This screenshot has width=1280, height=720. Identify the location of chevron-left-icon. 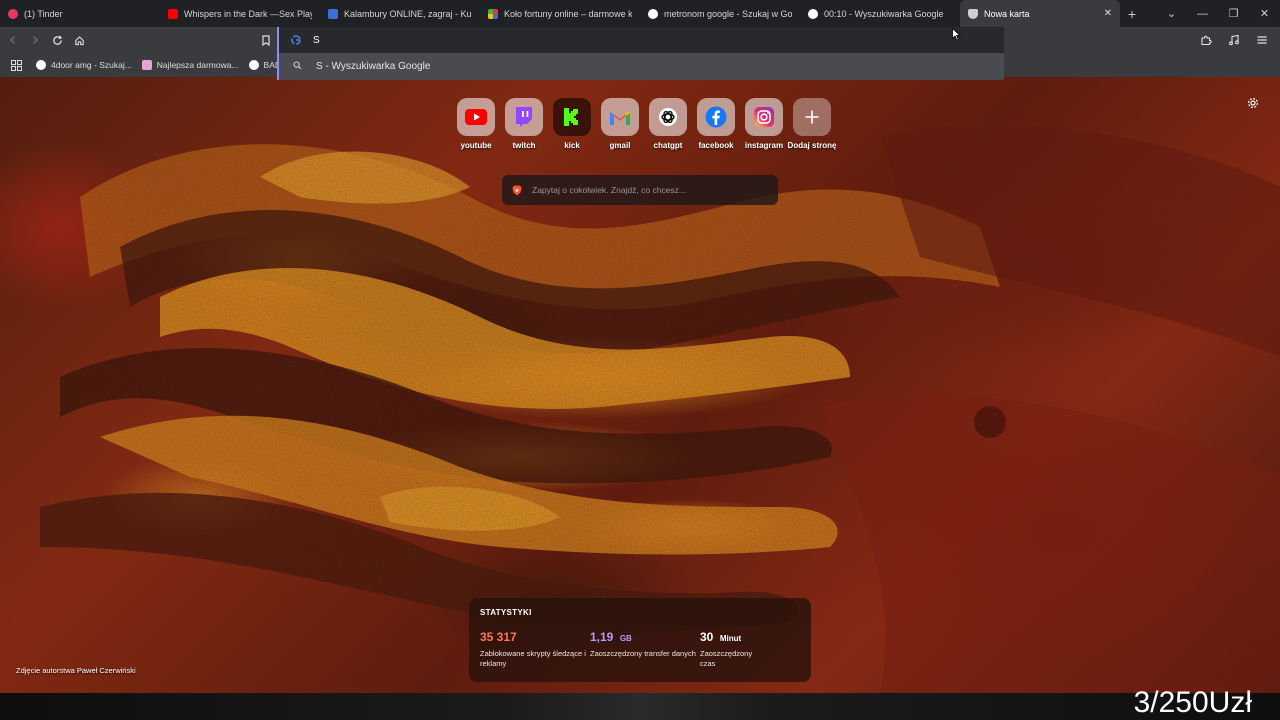
(12, 40).